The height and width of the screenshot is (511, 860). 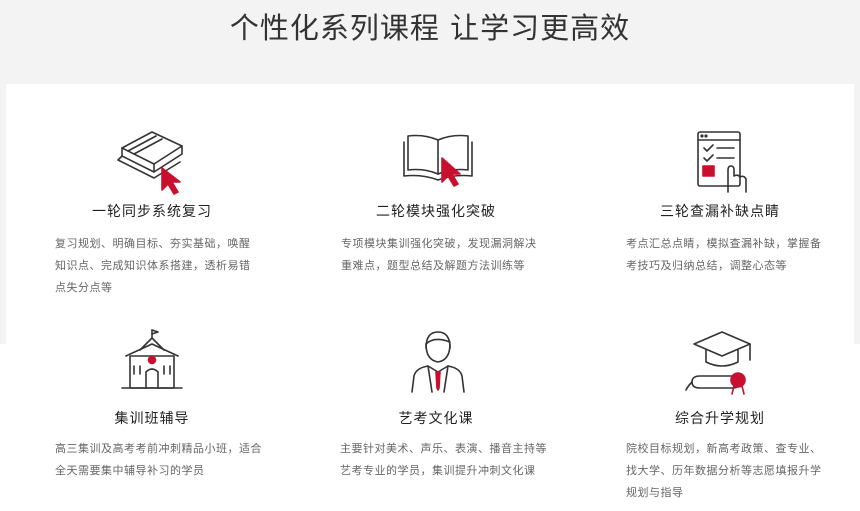 I want to click on student-icon, so click(x=438, y=361).